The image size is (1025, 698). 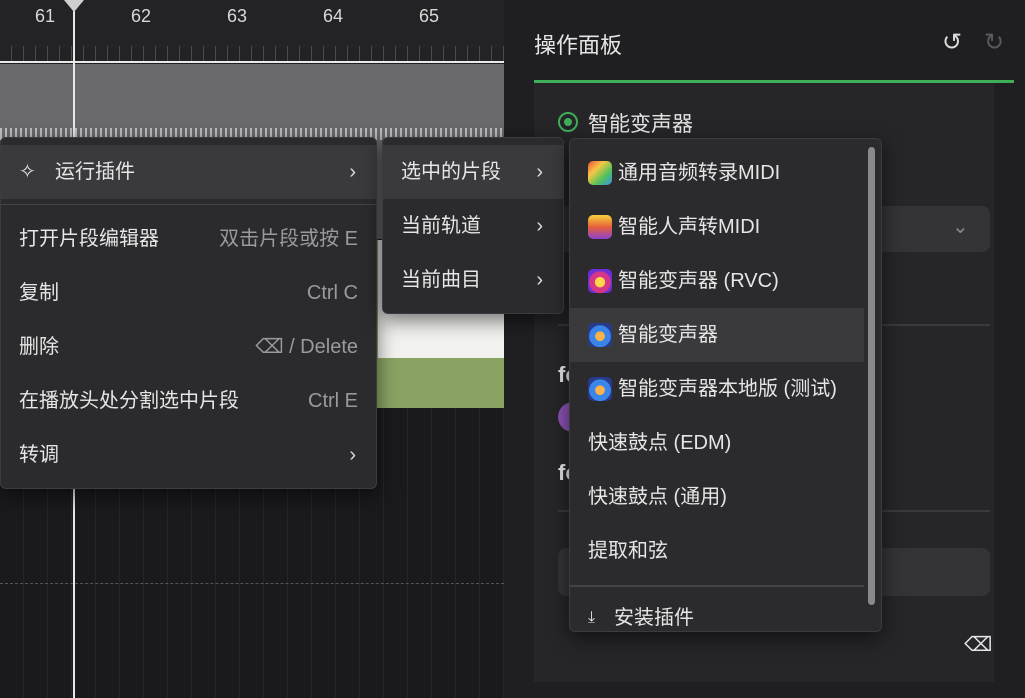 What do you see at coordinates (628, 551) in the screenshot?
I see `menu-item-label: 提取和弦` at bounding box center [628, 551].